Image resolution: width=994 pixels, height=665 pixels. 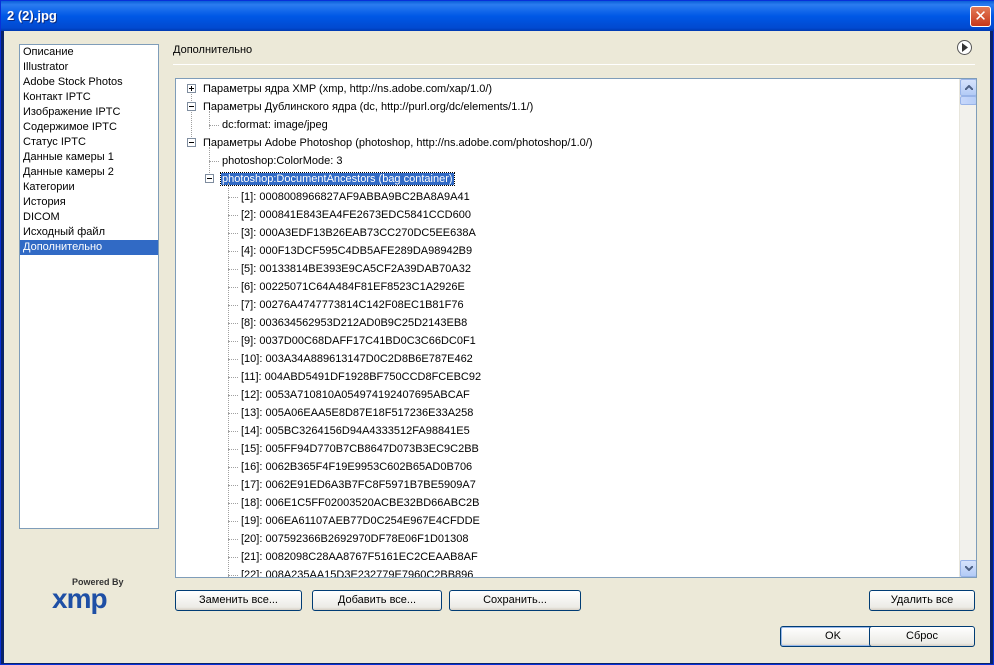 I want to click on delete-all-button: Удалить все, so click(x=922, y=600).